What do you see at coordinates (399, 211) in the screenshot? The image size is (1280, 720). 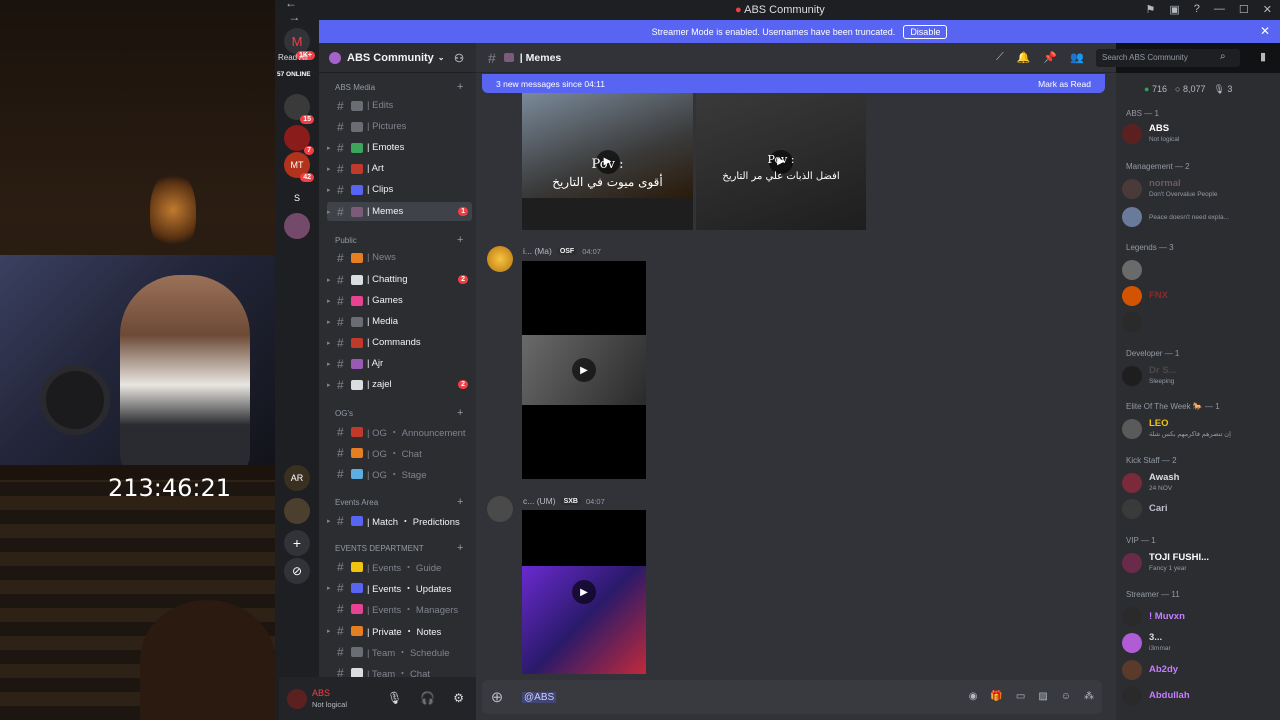 I see `channel-item: ▸ # | Memes 1` at bounding box center [399, 211].